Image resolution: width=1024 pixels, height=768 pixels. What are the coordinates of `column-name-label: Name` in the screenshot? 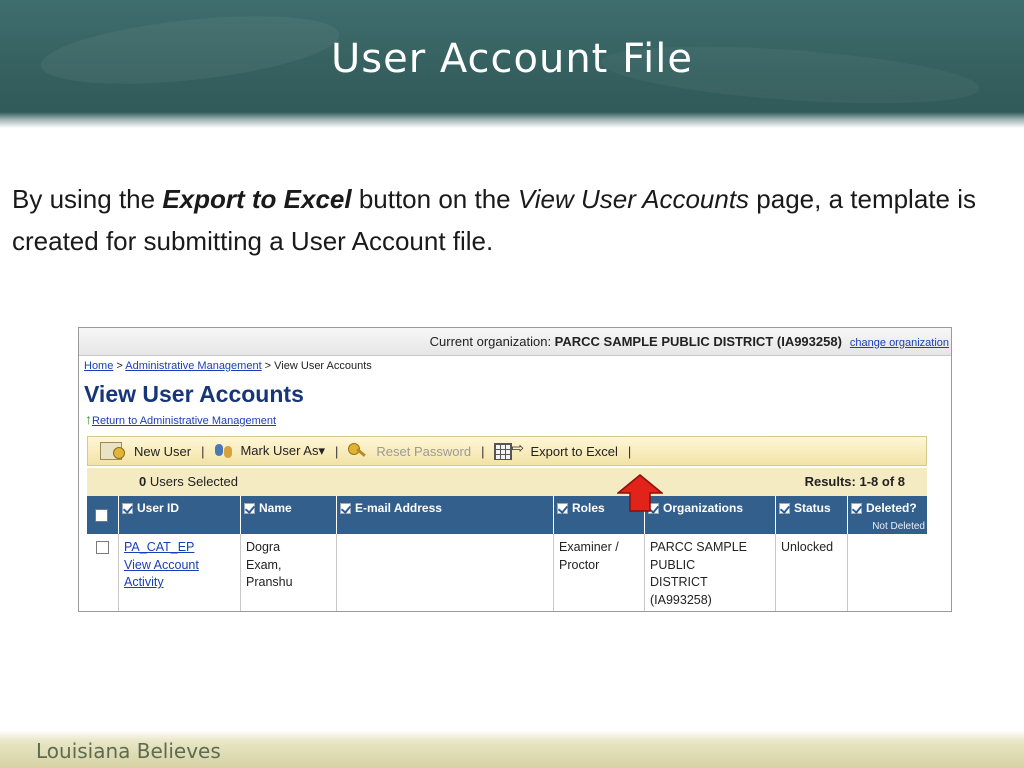 It's located at (275, 508).